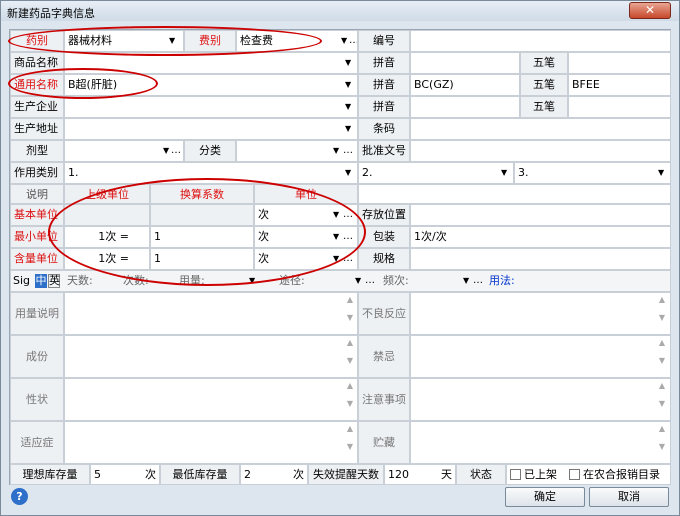 The image size is (680, 516). Describe the element at coordinates (37, 194) in the screenshot. I see `units-header-desc: 说明` at that location.